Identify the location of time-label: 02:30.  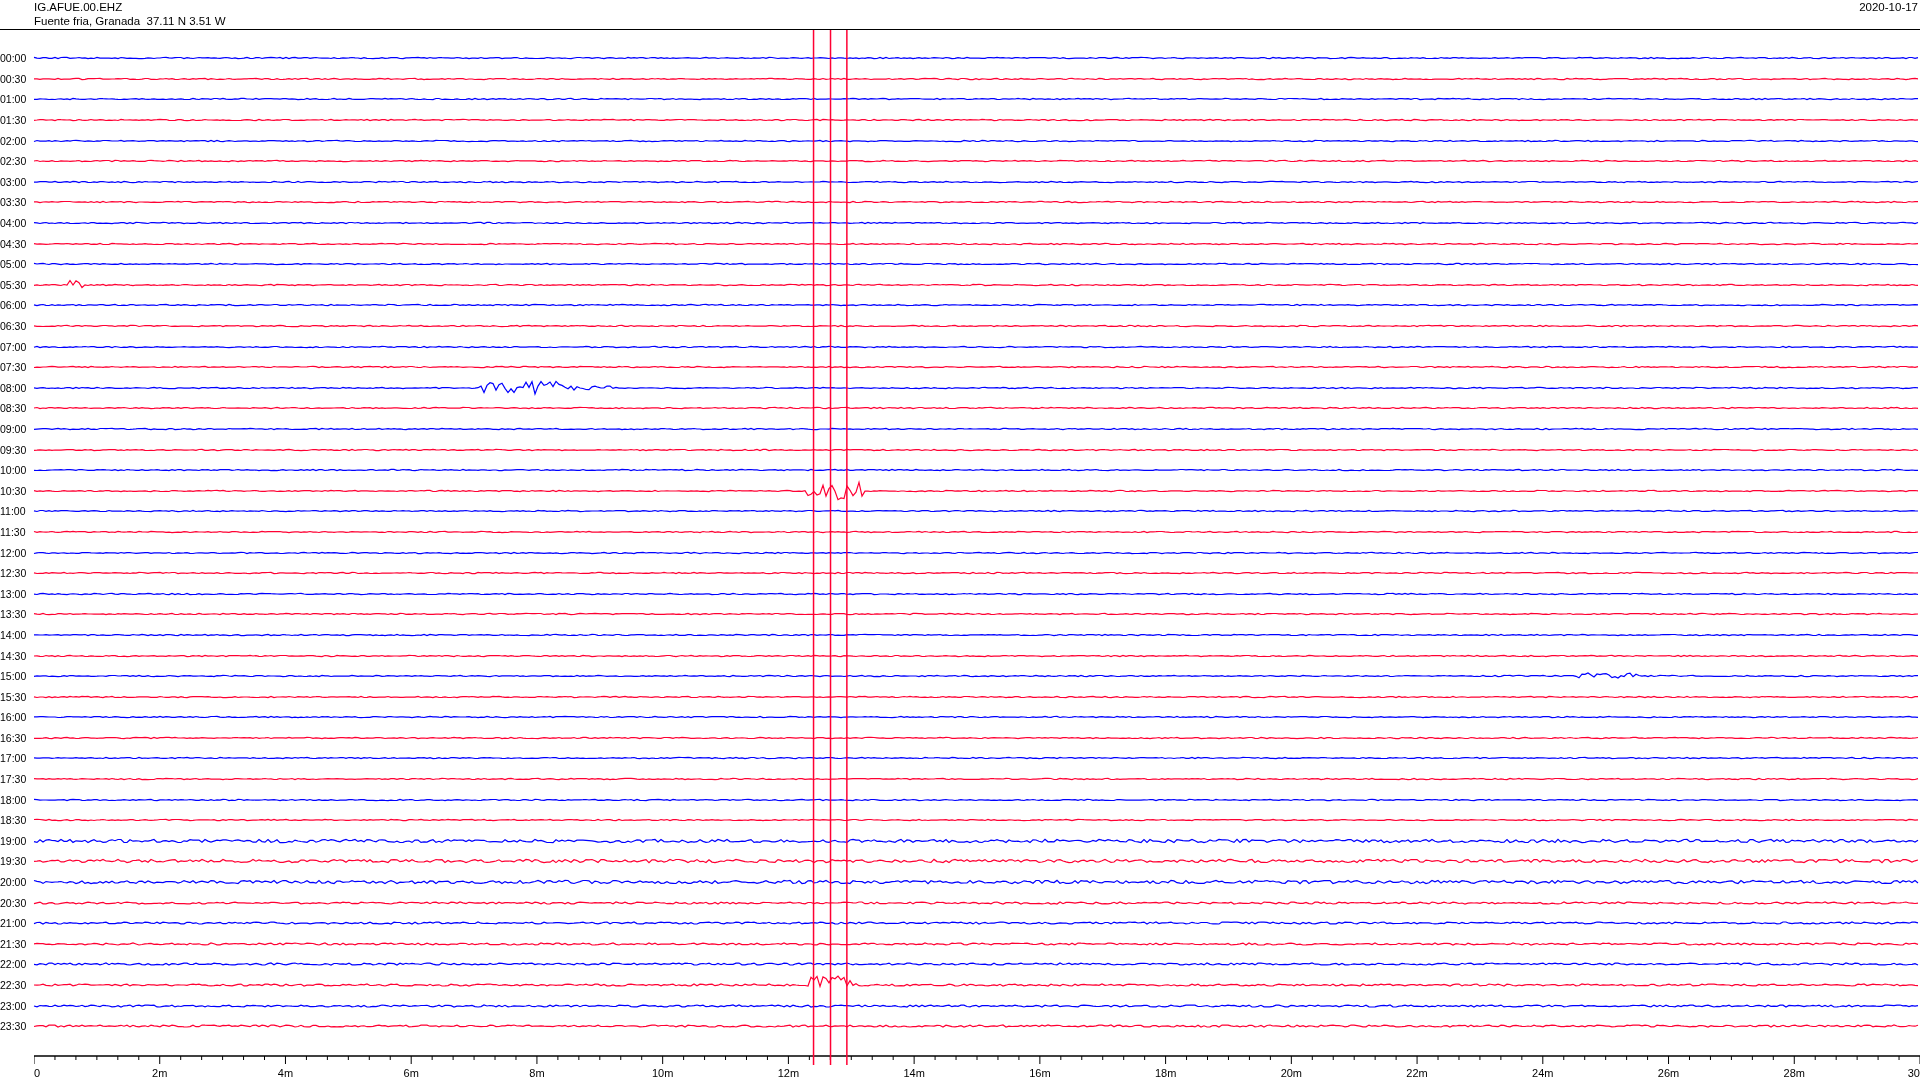
(14, 161).